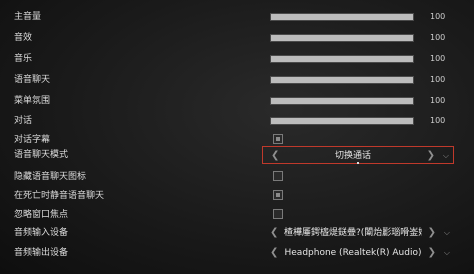  Describe the element at coordinates (237, 17) in the screenshot. I see `slider-row-master: 主音量 100` at that location.